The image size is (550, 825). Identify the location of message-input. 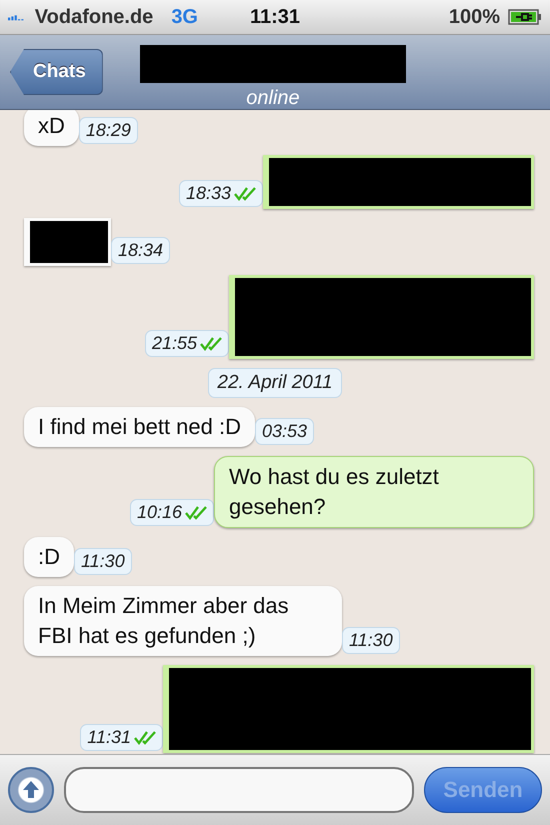
(239, 790).